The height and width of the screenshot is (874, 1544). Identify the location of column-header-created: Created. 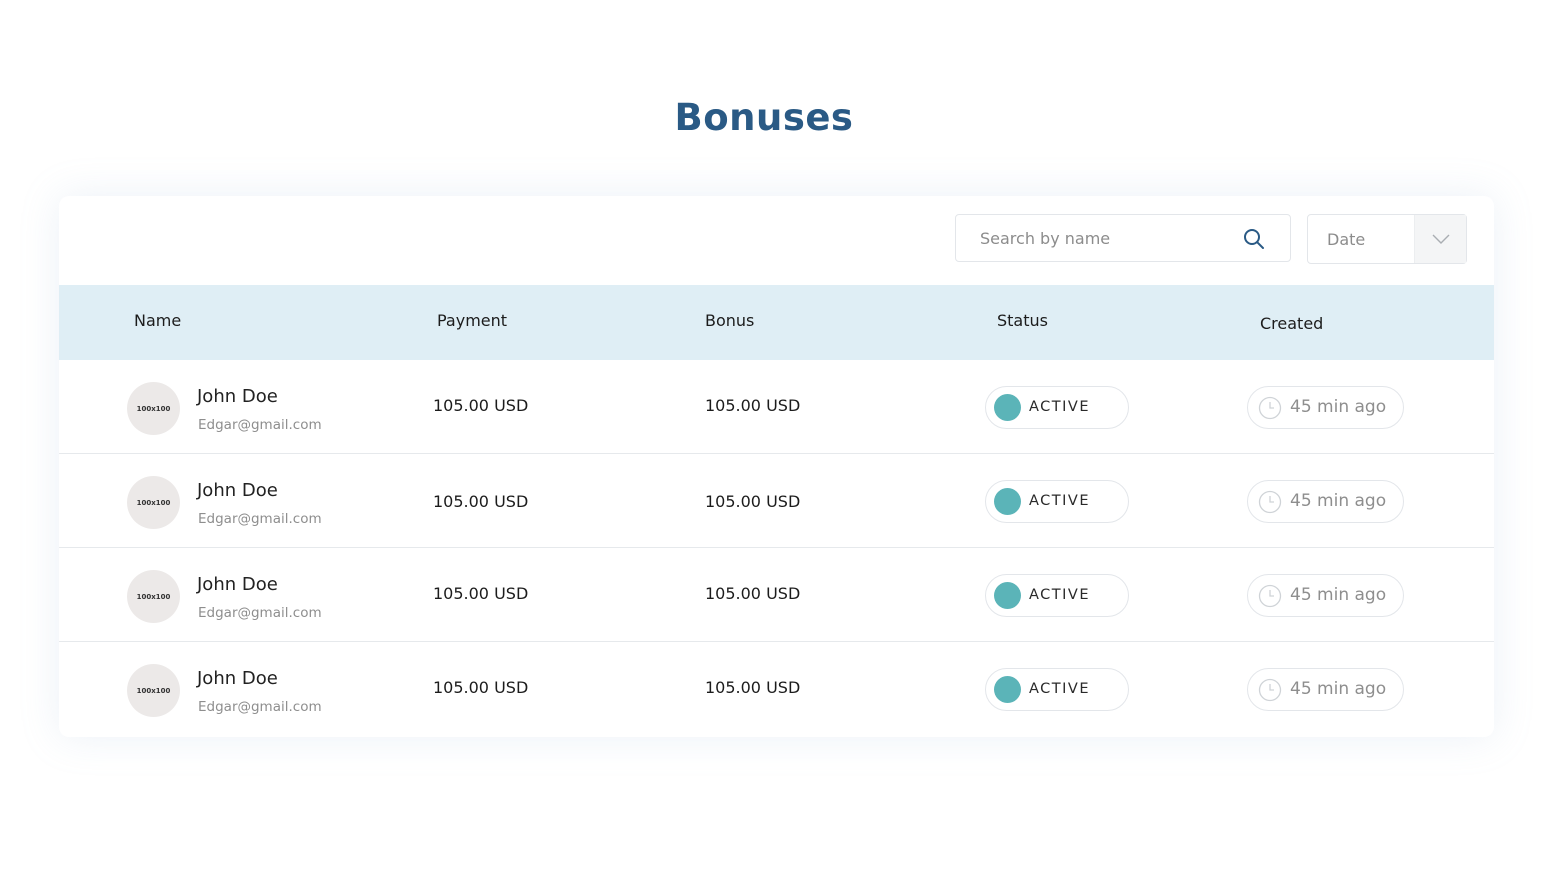
(1291, 324).